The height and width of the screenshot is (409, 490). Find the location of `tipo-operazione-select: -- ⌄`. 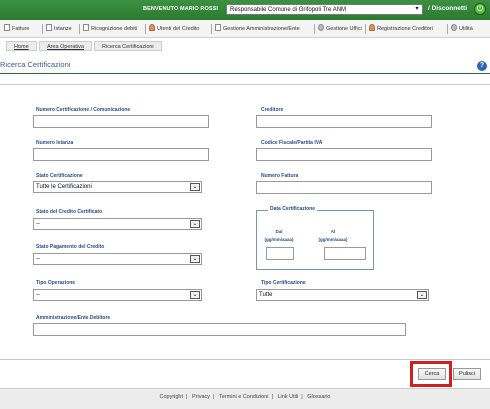

tipo-operazione-select: -- ⌄ is located at coordinates (117, 295).